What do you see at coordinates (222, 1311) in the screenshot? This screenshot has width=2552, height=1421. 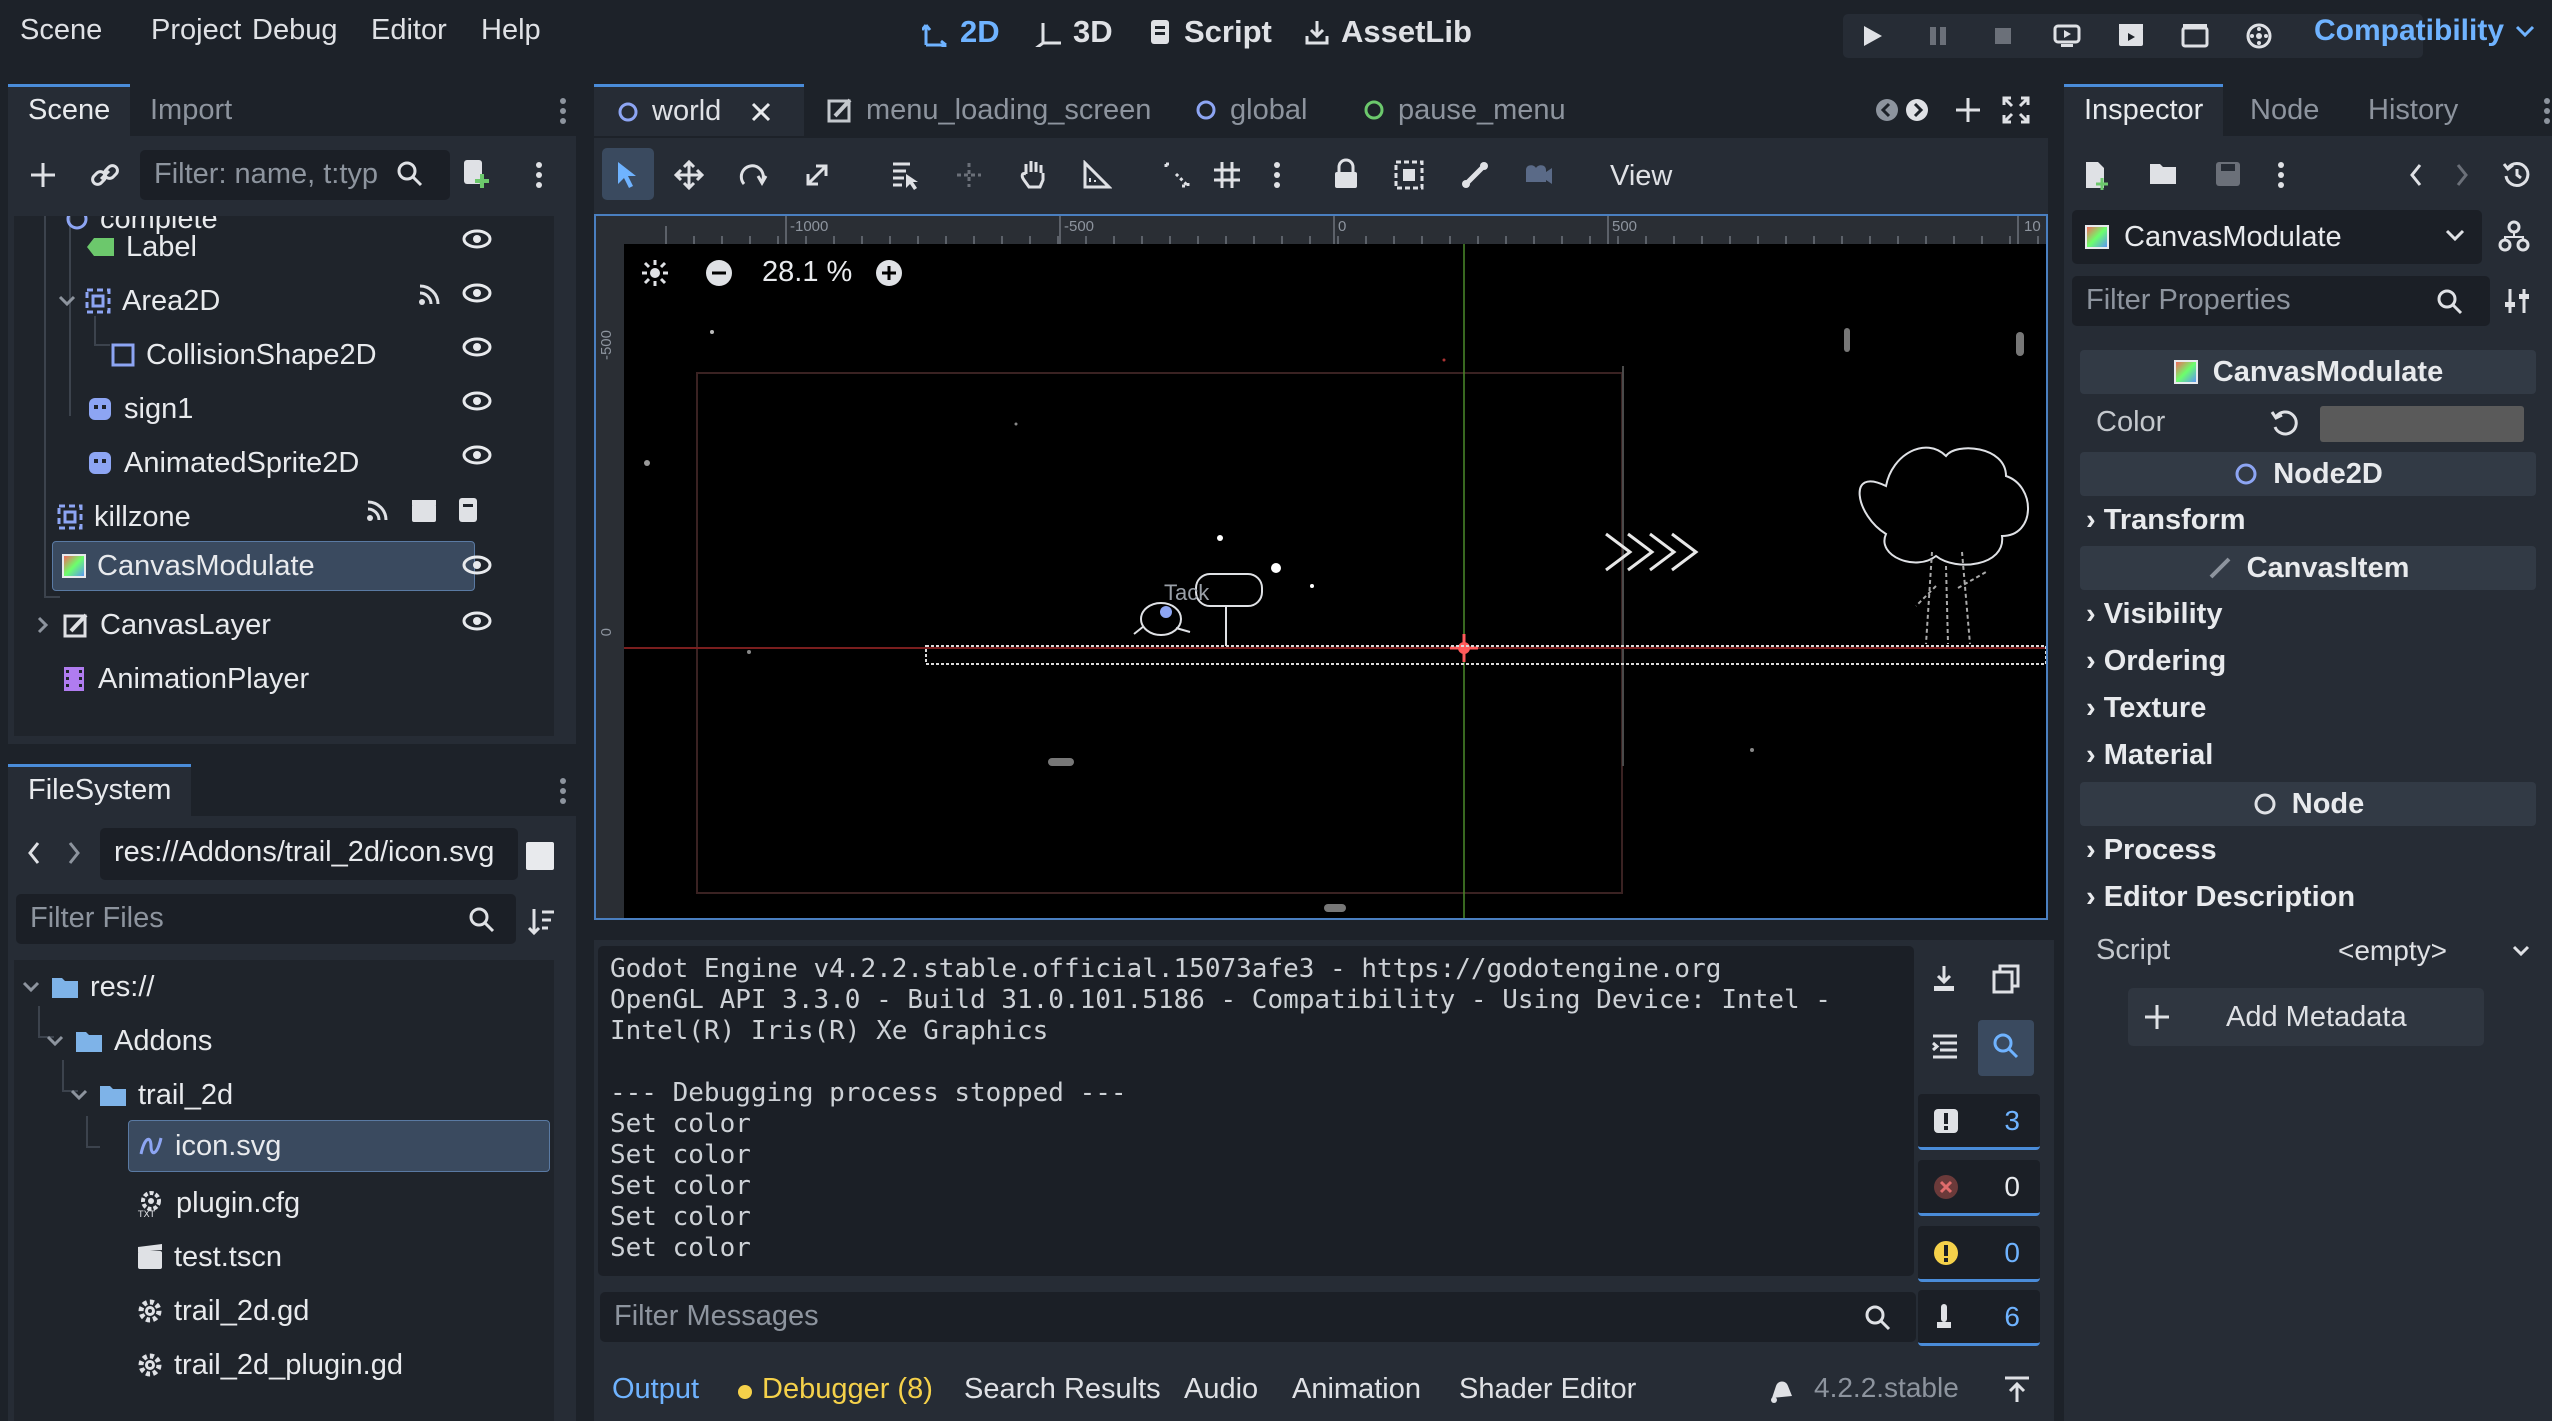 I see `file-tree-trail2d-gd: trail_2d.gd` at bounding box center [222, 1311].